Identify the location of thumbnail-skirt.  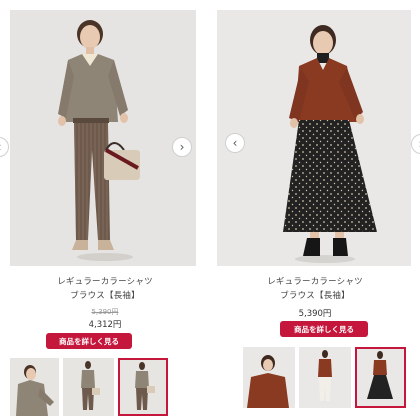
(380, 377).